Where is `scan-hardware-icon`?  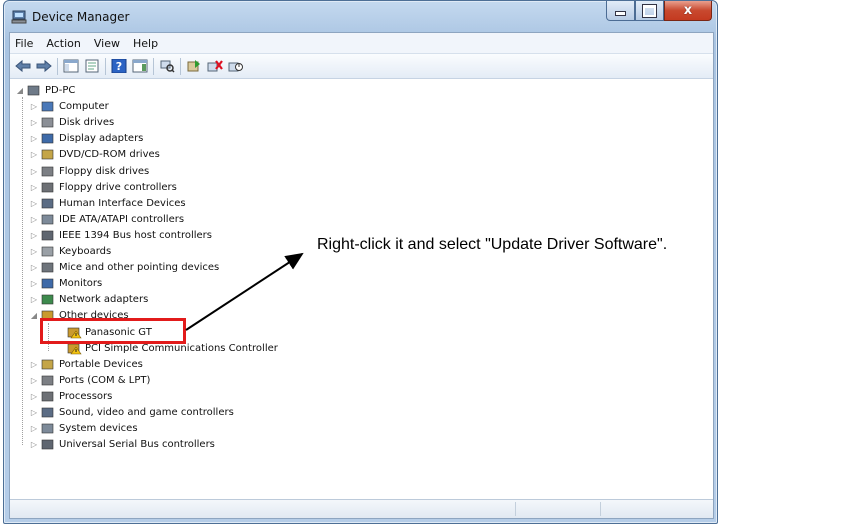
scan-hardware-icon is located at coordinates (167, 66).